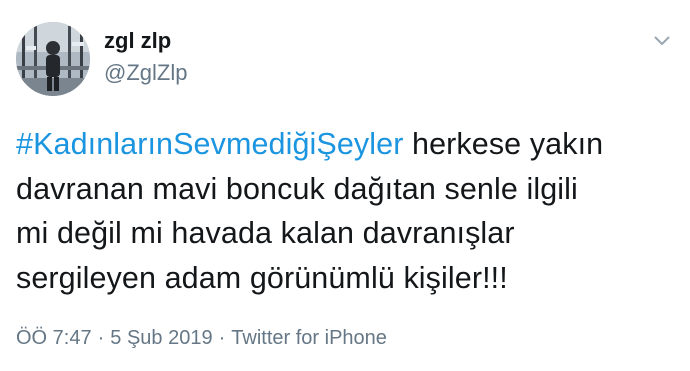  I want to click on tweet-date: 5 Şub 2019, so click(161, 338).